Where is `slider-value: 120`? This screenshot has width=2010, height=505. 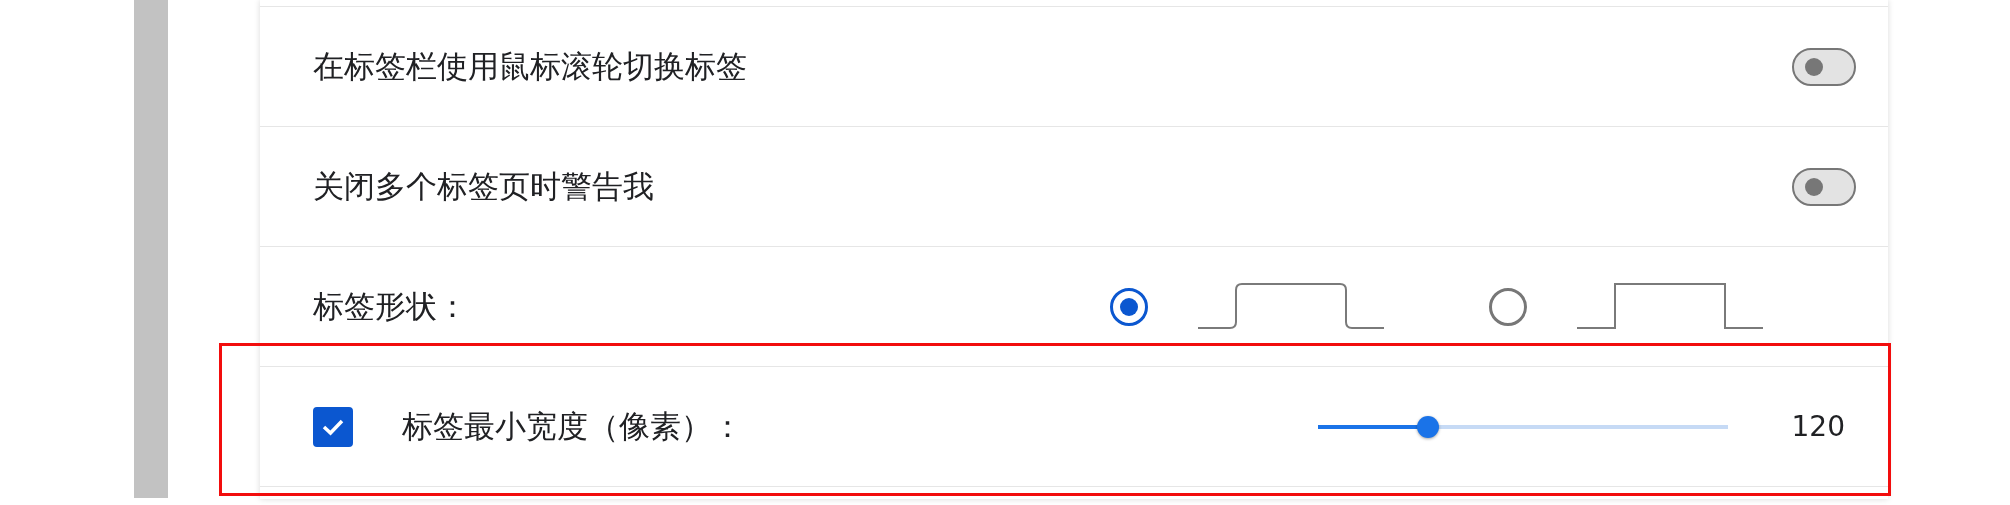
slider-value: 120 is located at coordinates (1818, 426).